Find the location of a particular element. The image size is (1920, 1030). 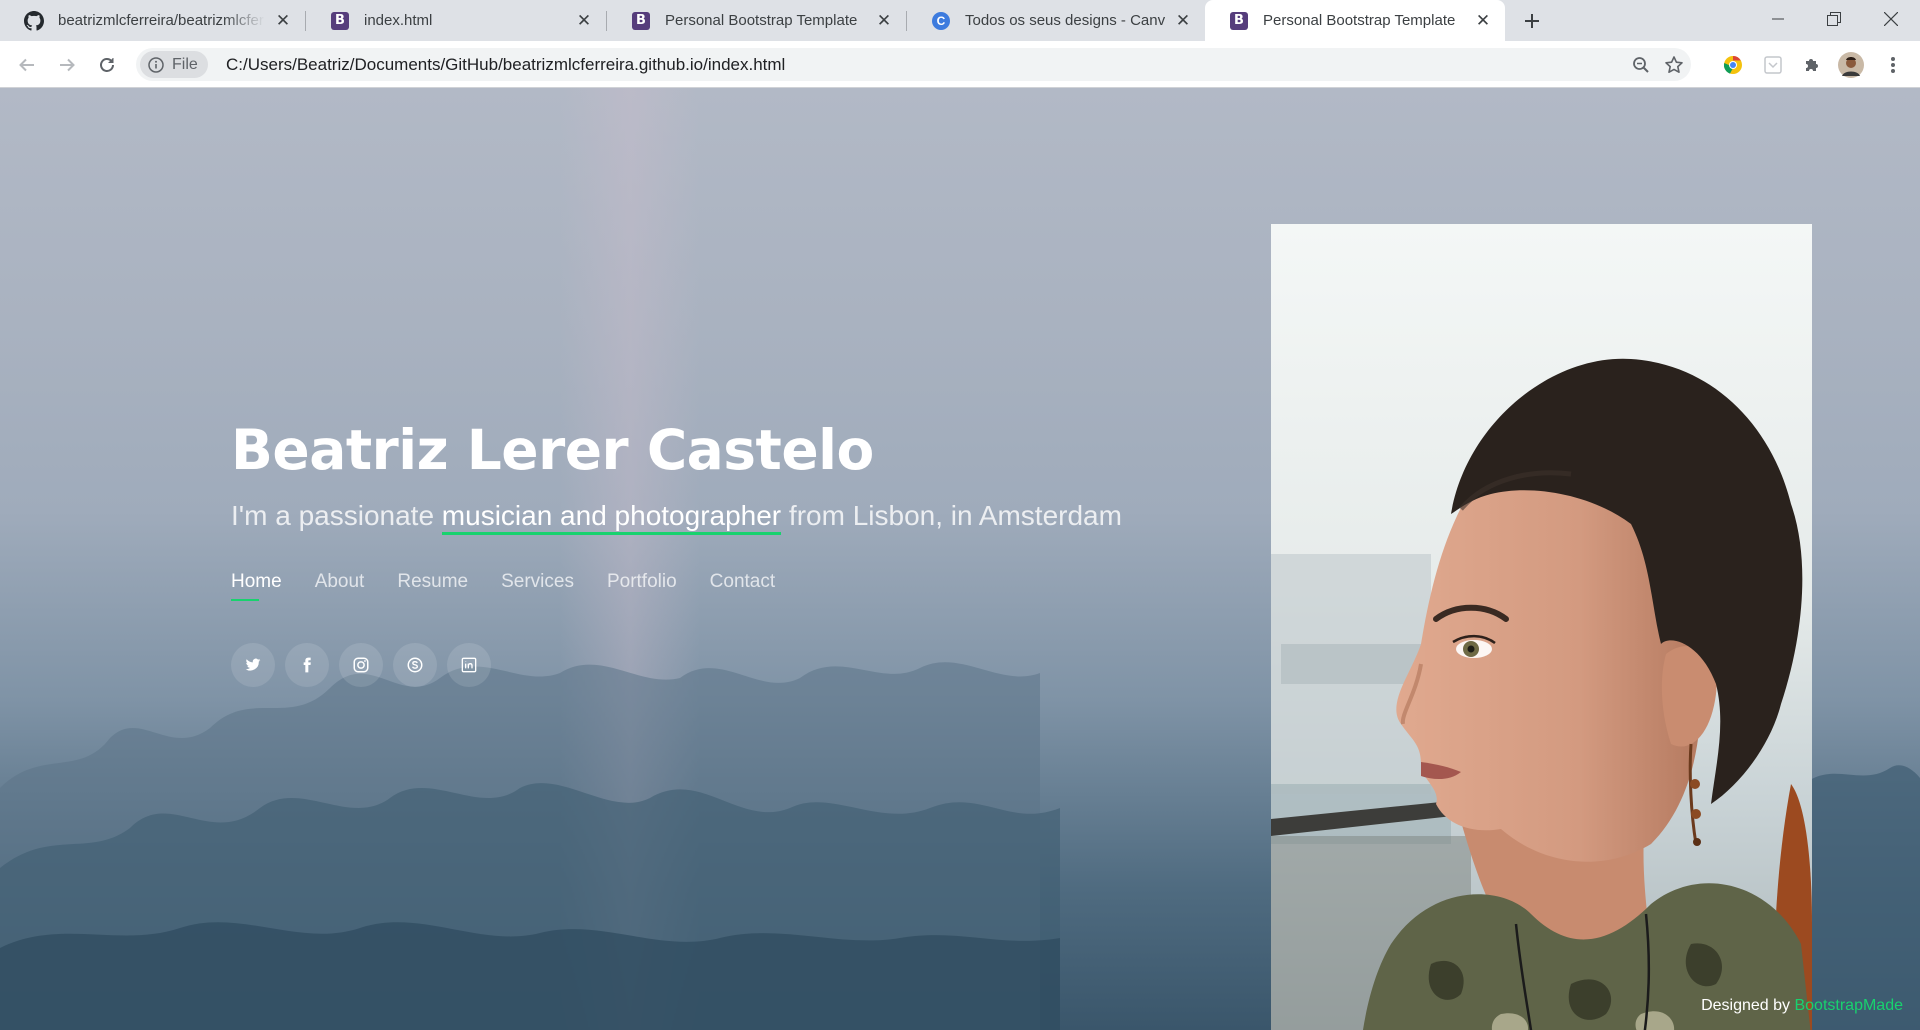

tab-personal-template: B Personal Bootstrap Template ✕ is located at coordinates (756, 20).